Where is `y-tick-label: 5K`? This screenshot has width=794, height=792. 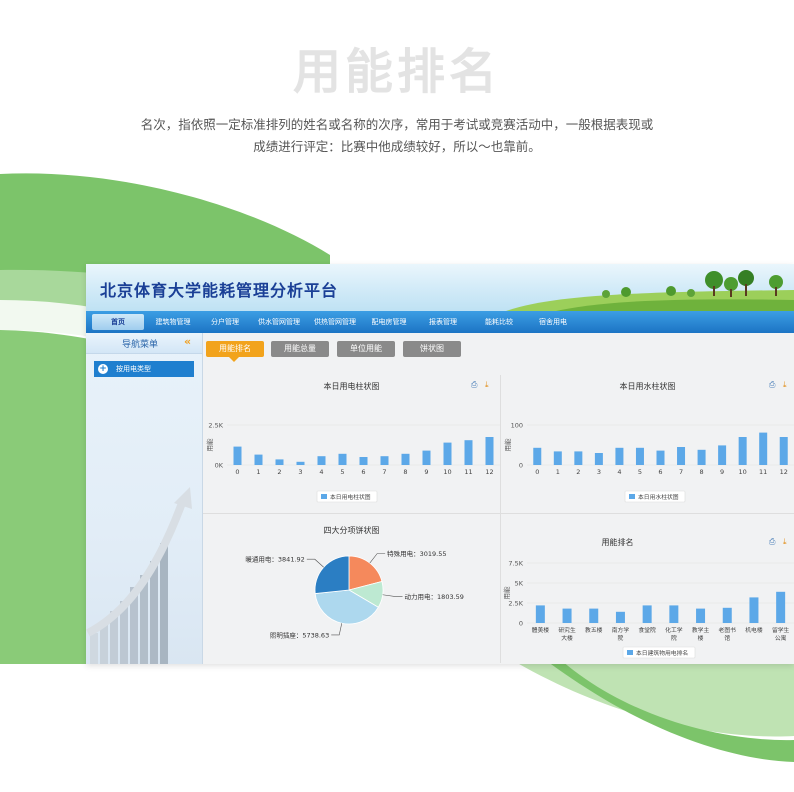
y-tick-label: 5K is located at coordinates (519, 584).